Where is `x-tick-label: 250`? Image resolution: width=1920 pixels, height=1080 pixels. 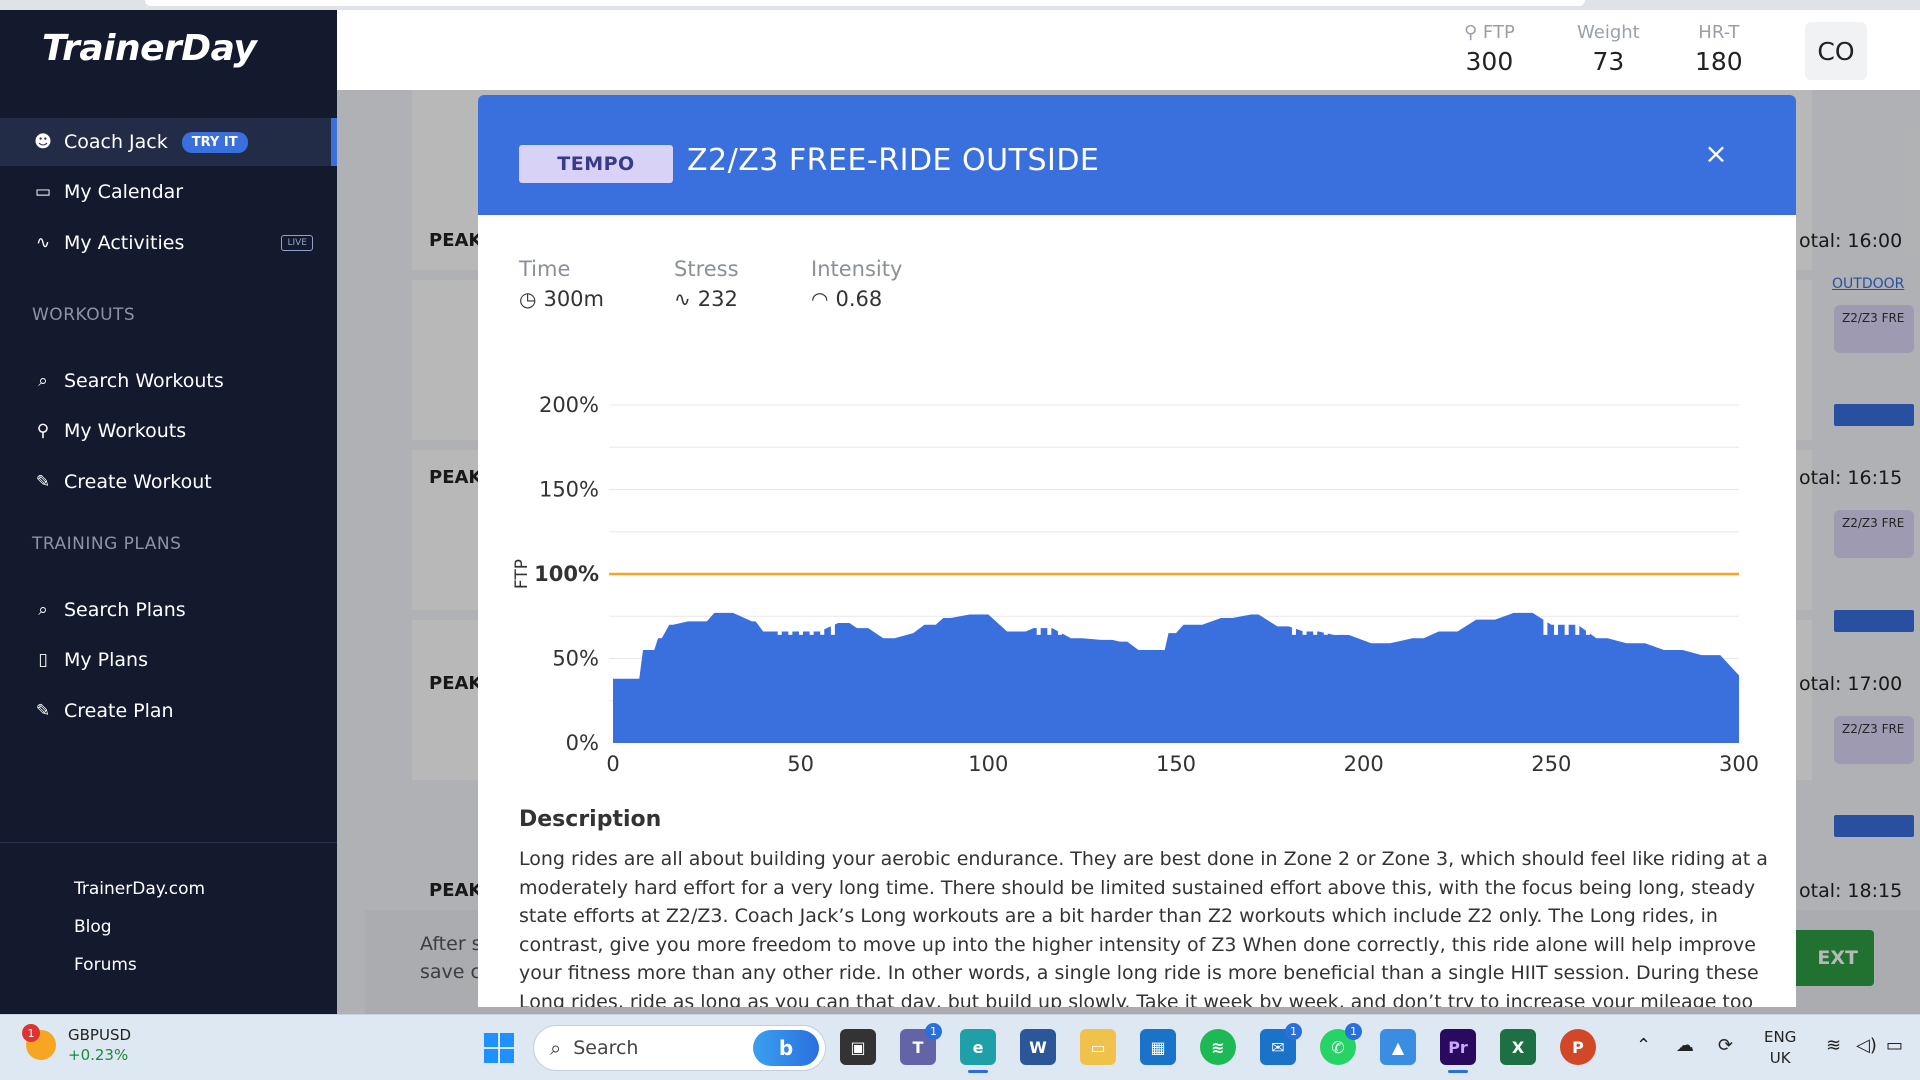
x-tick-label: 250 is located at coordinates (1551, 764).